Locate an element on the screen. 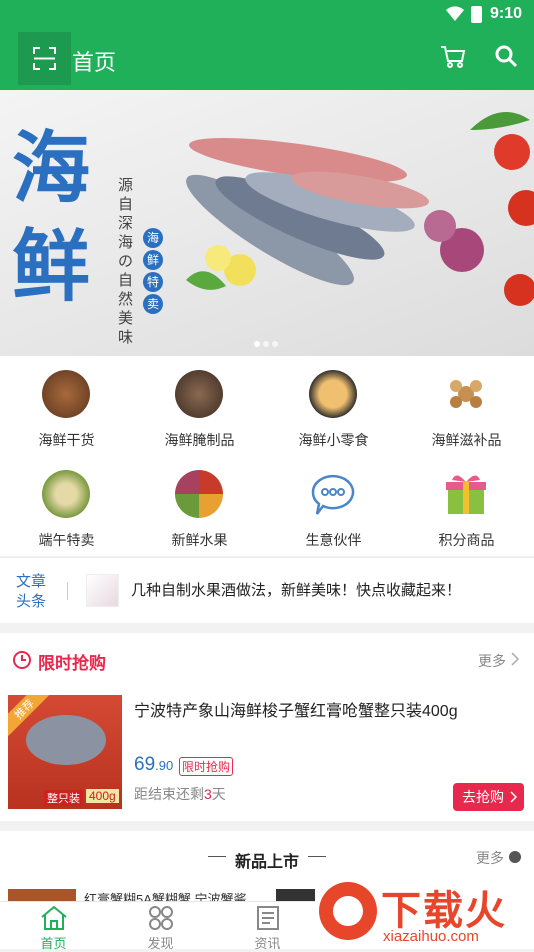 The width and height of the screenshot is (534, 952). crab-illustration is located at coordinates (66, 740).